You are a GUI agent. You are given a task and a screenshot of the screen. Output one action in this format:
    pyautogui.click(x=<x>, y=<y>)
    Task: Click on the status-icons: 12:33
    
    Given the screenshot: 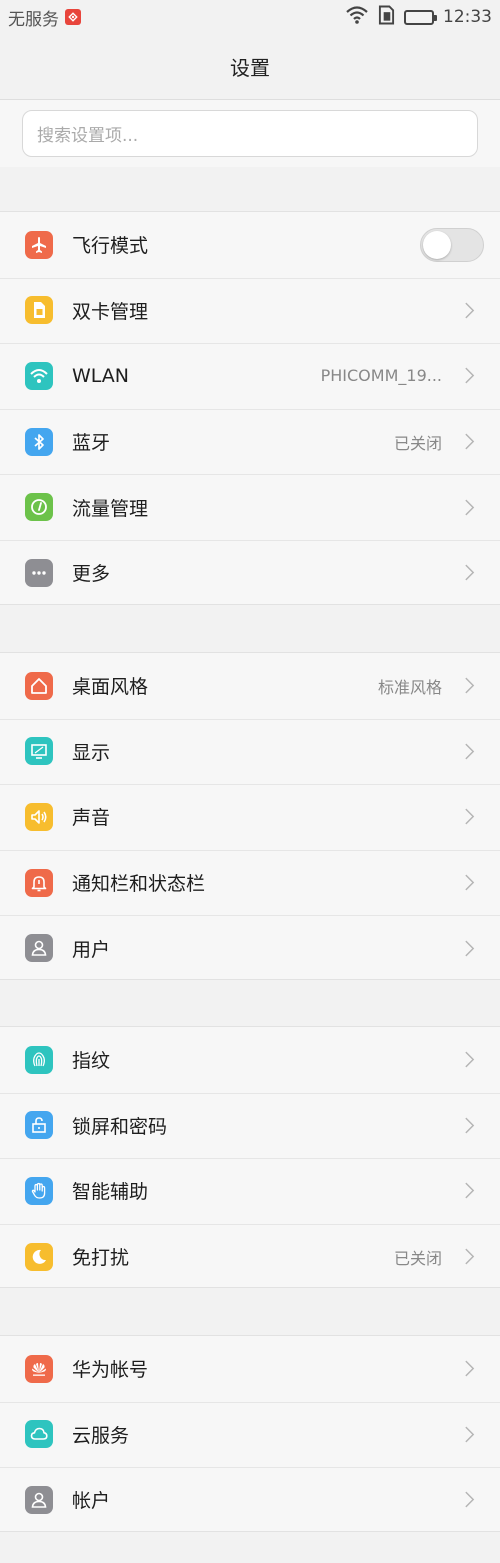 What is the action you would take?
    pyautogui.click(x=418, y=17)
    